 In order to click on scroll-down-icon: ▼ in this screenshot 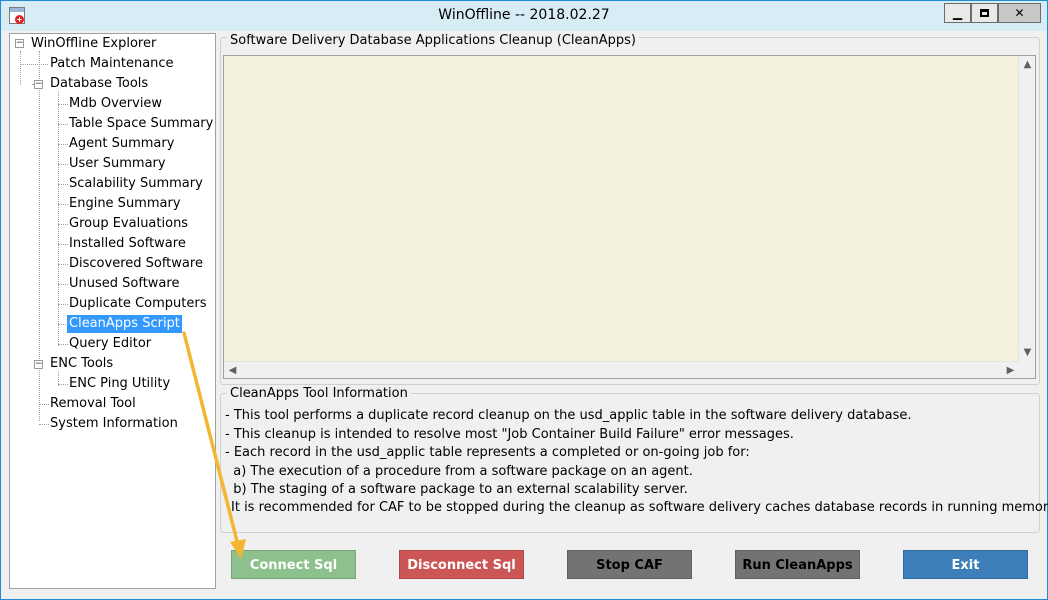, I will do `click(1027, 352)`.